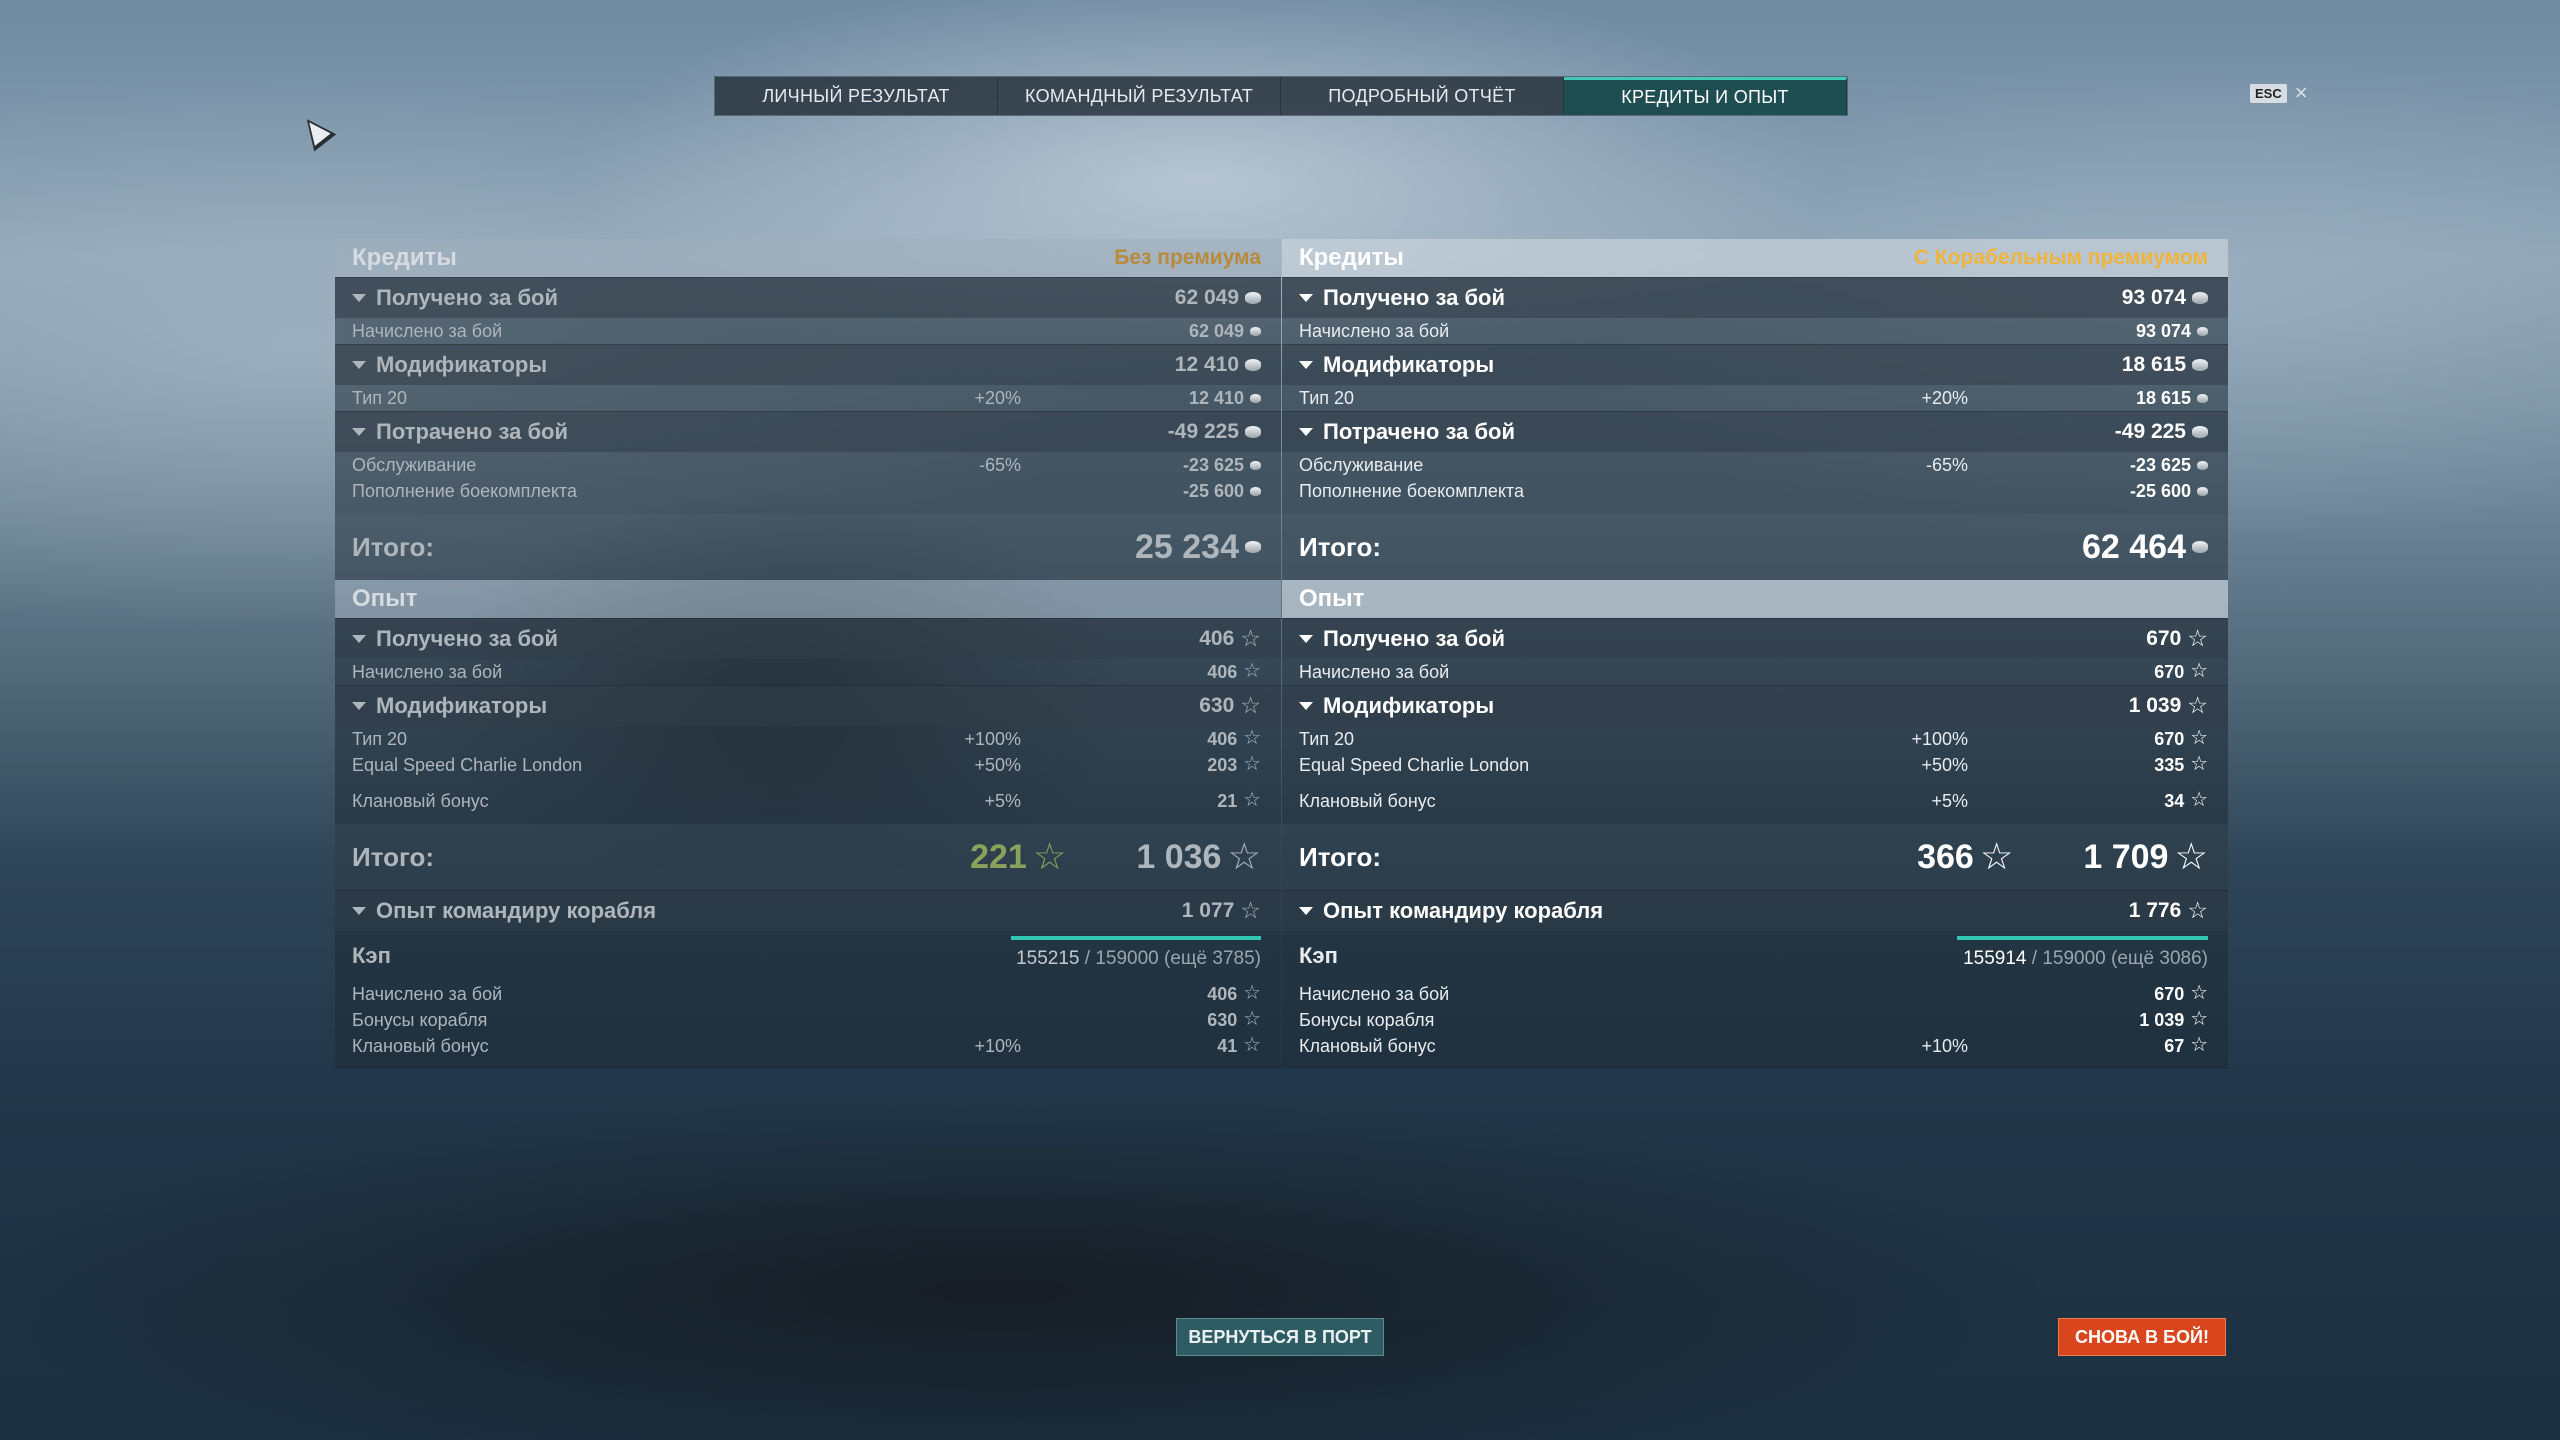  I want to click on list-item: Начислено за бой 93 074, so click(1755, 331).